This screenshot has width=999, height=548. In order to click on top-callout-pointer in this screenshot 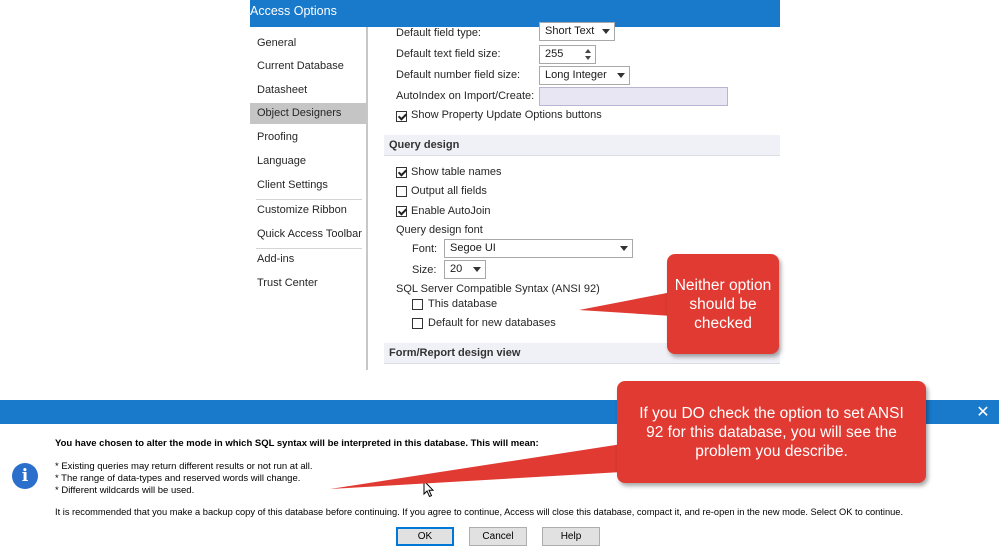, I will do `click(625, 304)`.